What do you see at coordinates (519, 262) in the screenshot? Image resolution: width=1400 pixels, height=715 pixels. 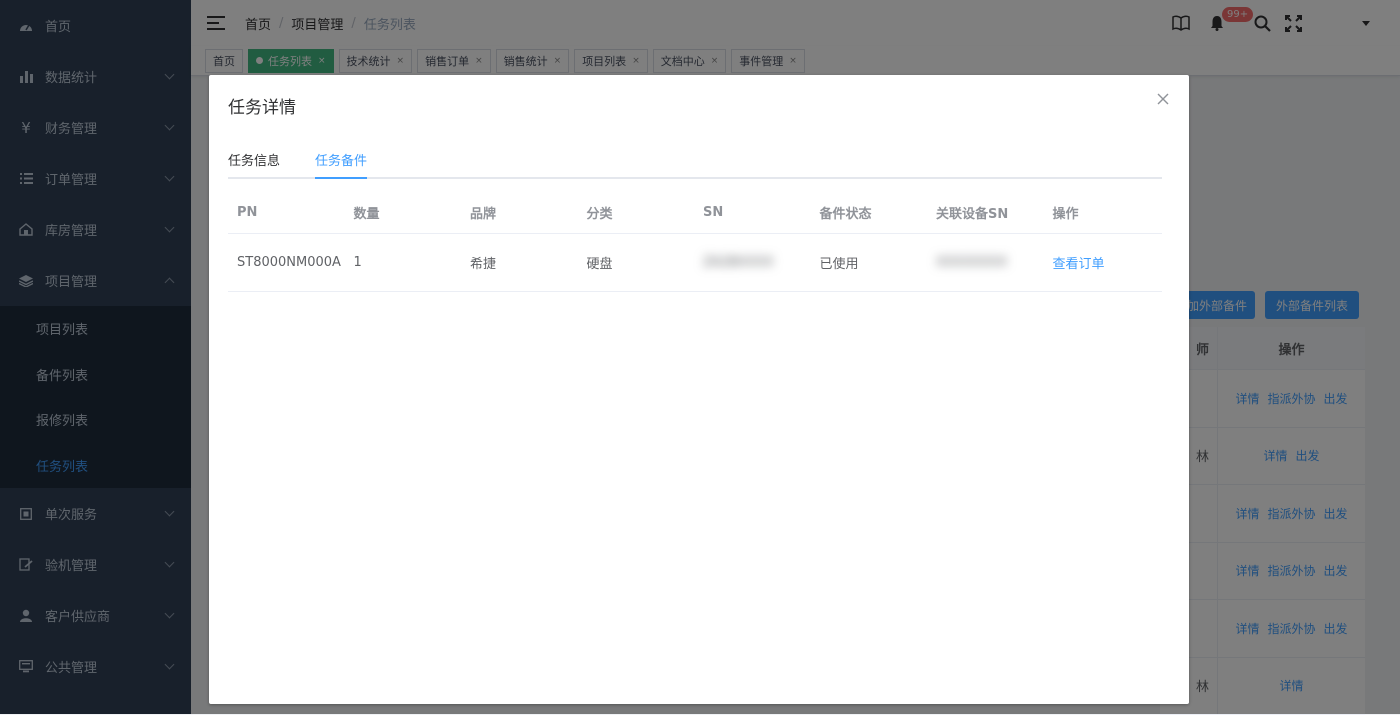 I see `cell-brand: 希捷` at bounding box center [519, 262].